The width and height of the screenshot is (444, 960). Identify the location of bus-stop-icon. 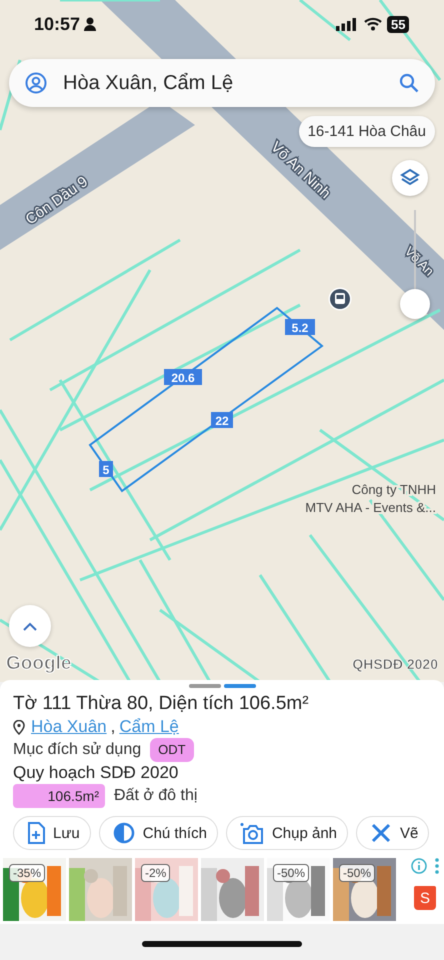
(340, 299).